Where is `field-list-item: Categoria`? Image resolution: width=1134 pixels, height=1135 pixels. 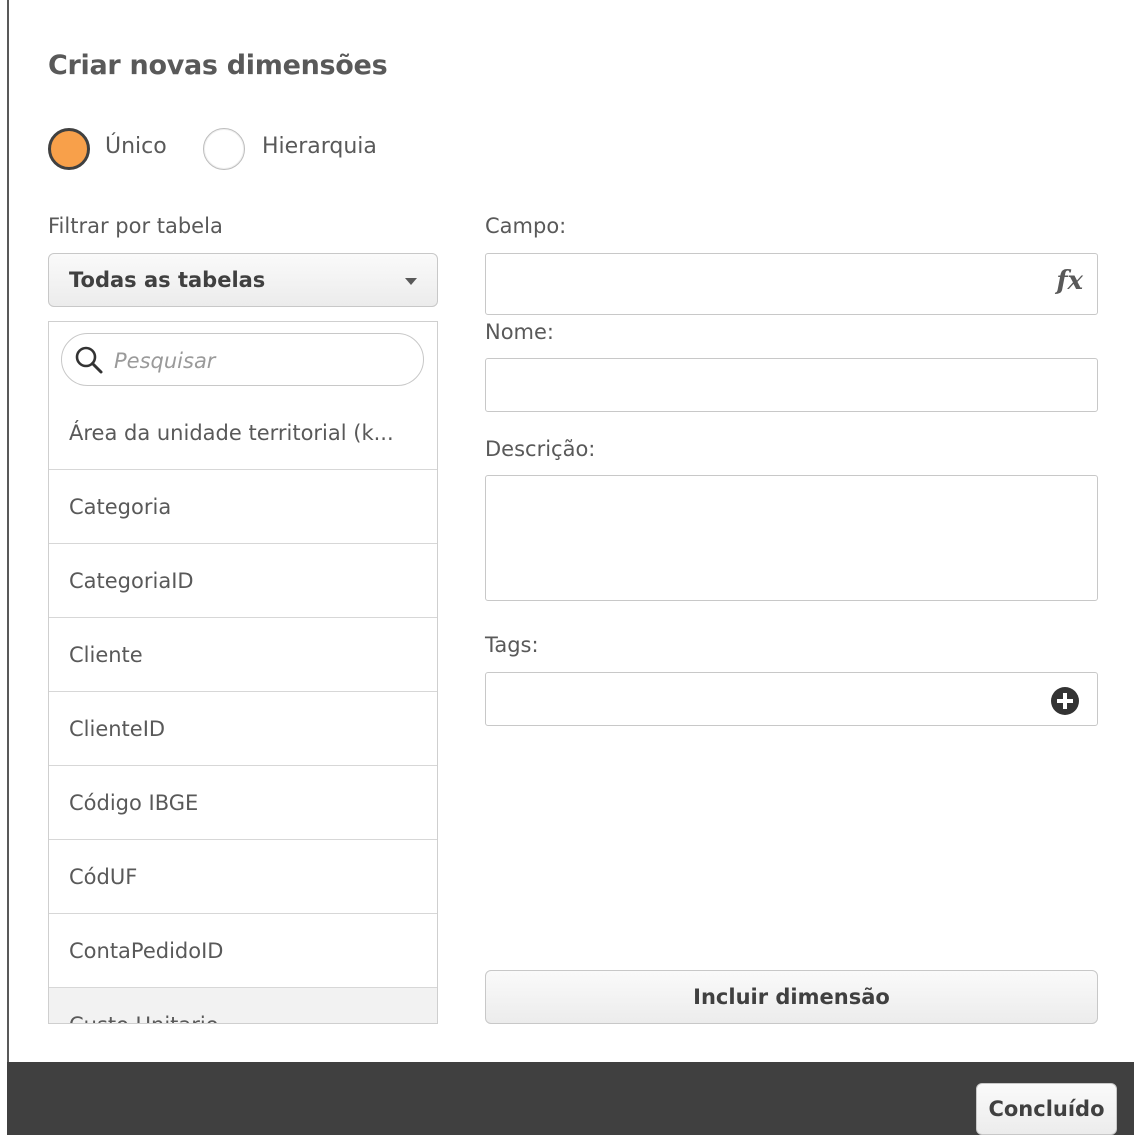 field-list-item: Categoria is located at coordinates (243, 507).